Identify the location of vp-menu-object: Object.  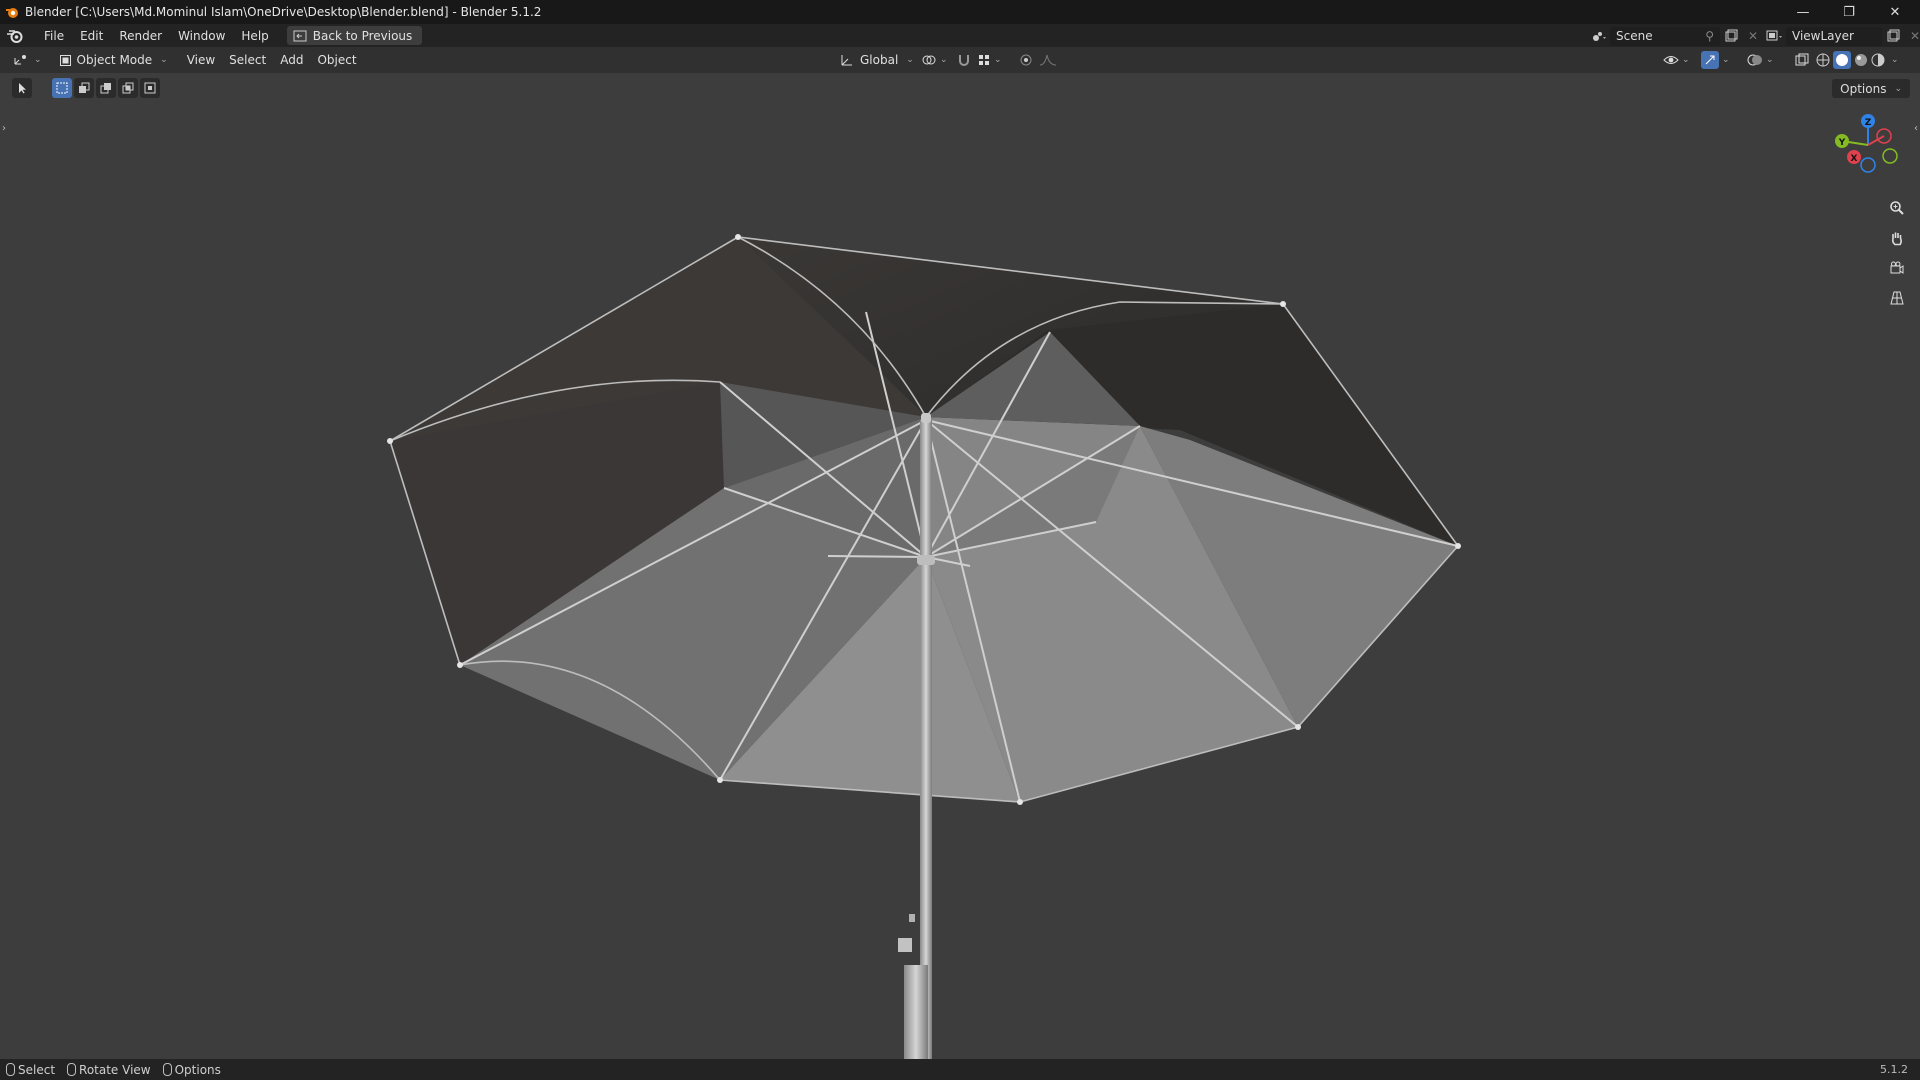
(336, 60).